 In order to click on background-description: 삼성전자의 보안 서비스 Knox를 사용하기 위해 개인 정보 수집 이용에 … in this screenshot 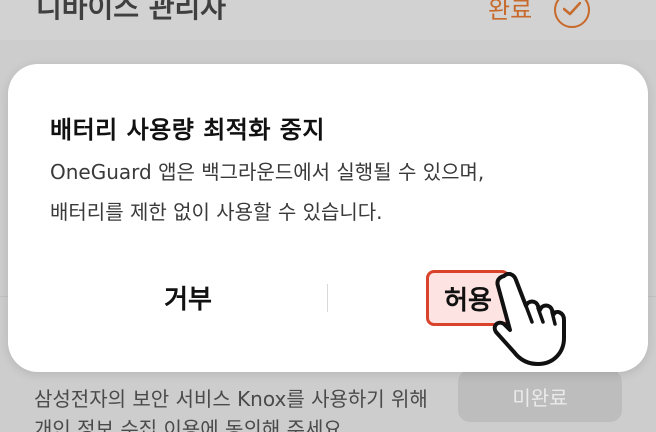, I will do `click(231, 409)`.